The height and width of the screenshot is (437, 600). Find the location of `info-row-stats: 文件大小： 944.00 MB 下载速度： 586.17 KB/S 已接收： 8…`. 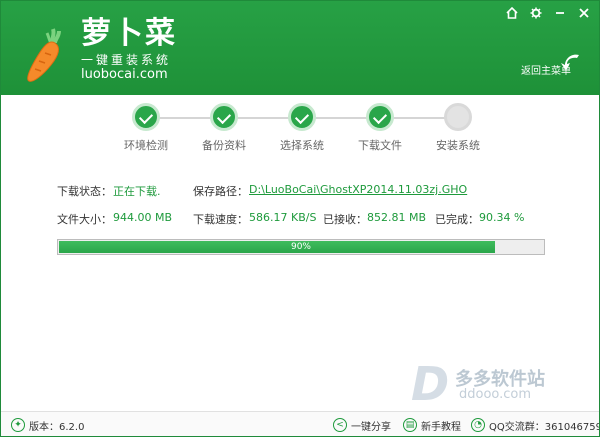

info-row-stats: 文件大小： 944.00 MB 下载速度： 586.17 KB/S 已接收： 8… is located at coordinates (307, 219).